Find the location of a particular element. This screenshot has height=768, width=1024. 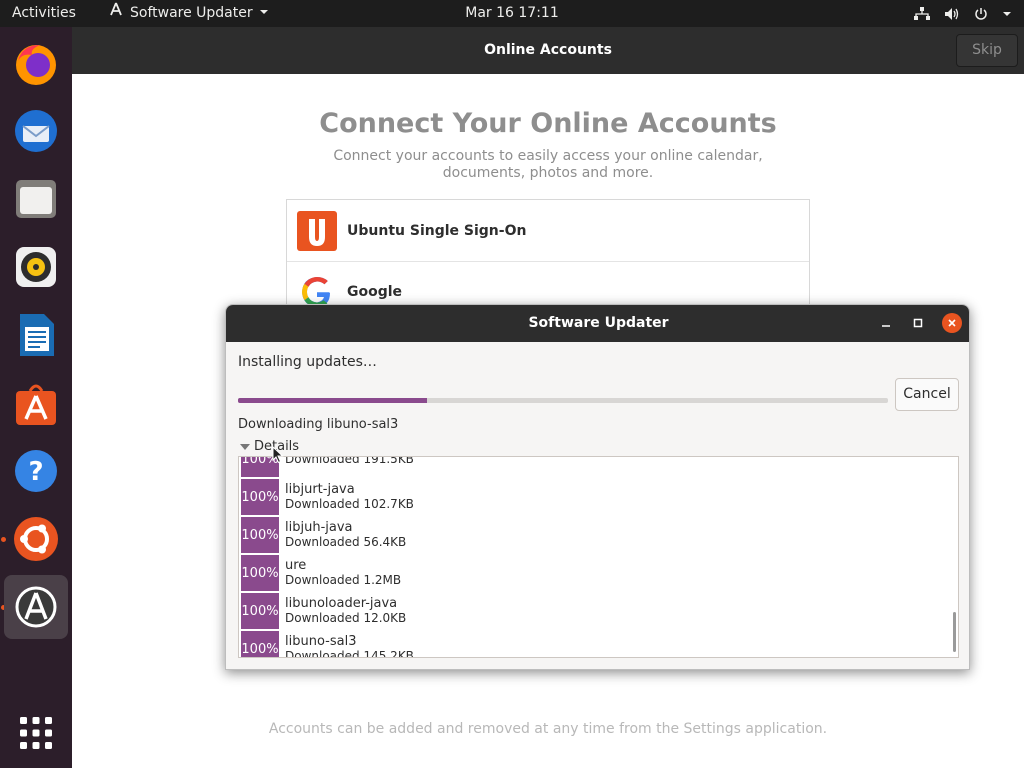

top-bar: Activities Software Updater Mar 16 17:11 is located at coordinates (512, 13).